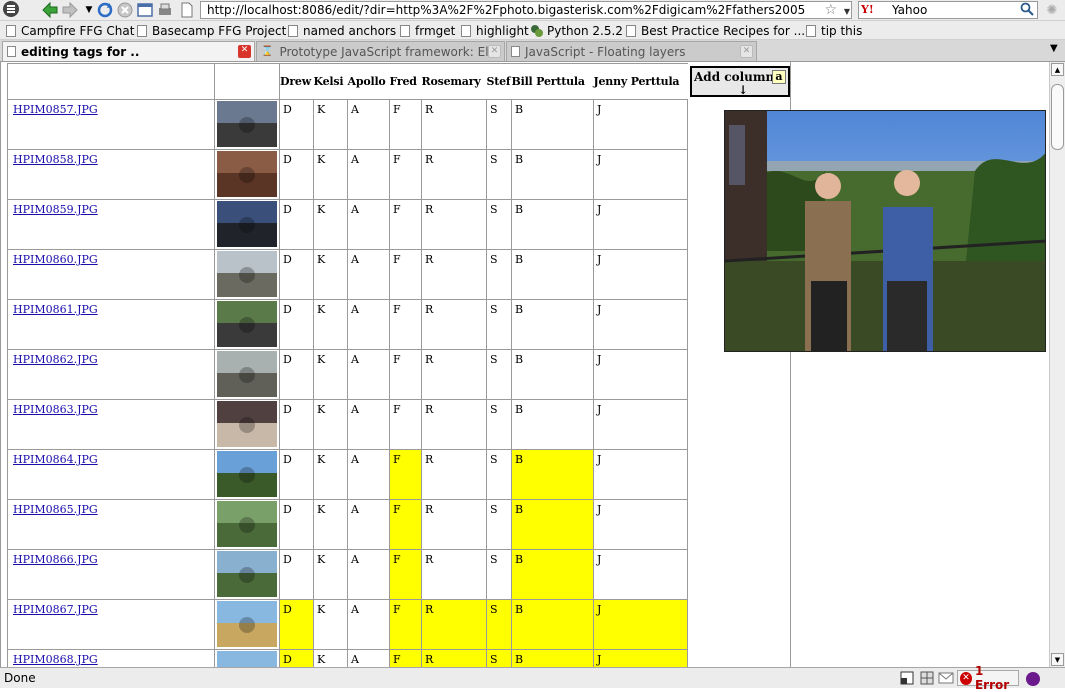 This screenshot has height=692, width=1065. Describe the element at coordinates (948, 10) in the screenshot. I see `search-box: Y! Yahoo` at that location.